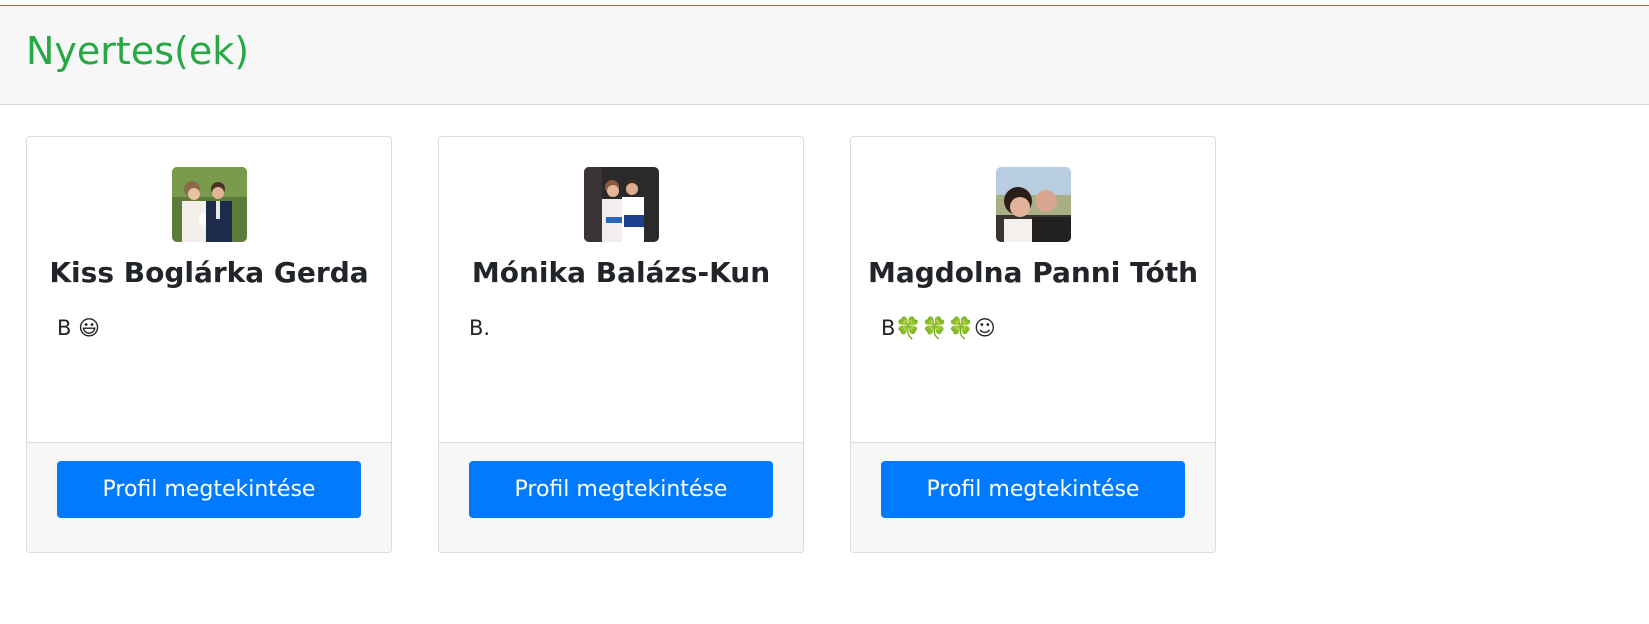  What do you see at coordinates (480, 328) in the screenshot?
I see `winner-comment: B.` at bounding box center [480, 328].